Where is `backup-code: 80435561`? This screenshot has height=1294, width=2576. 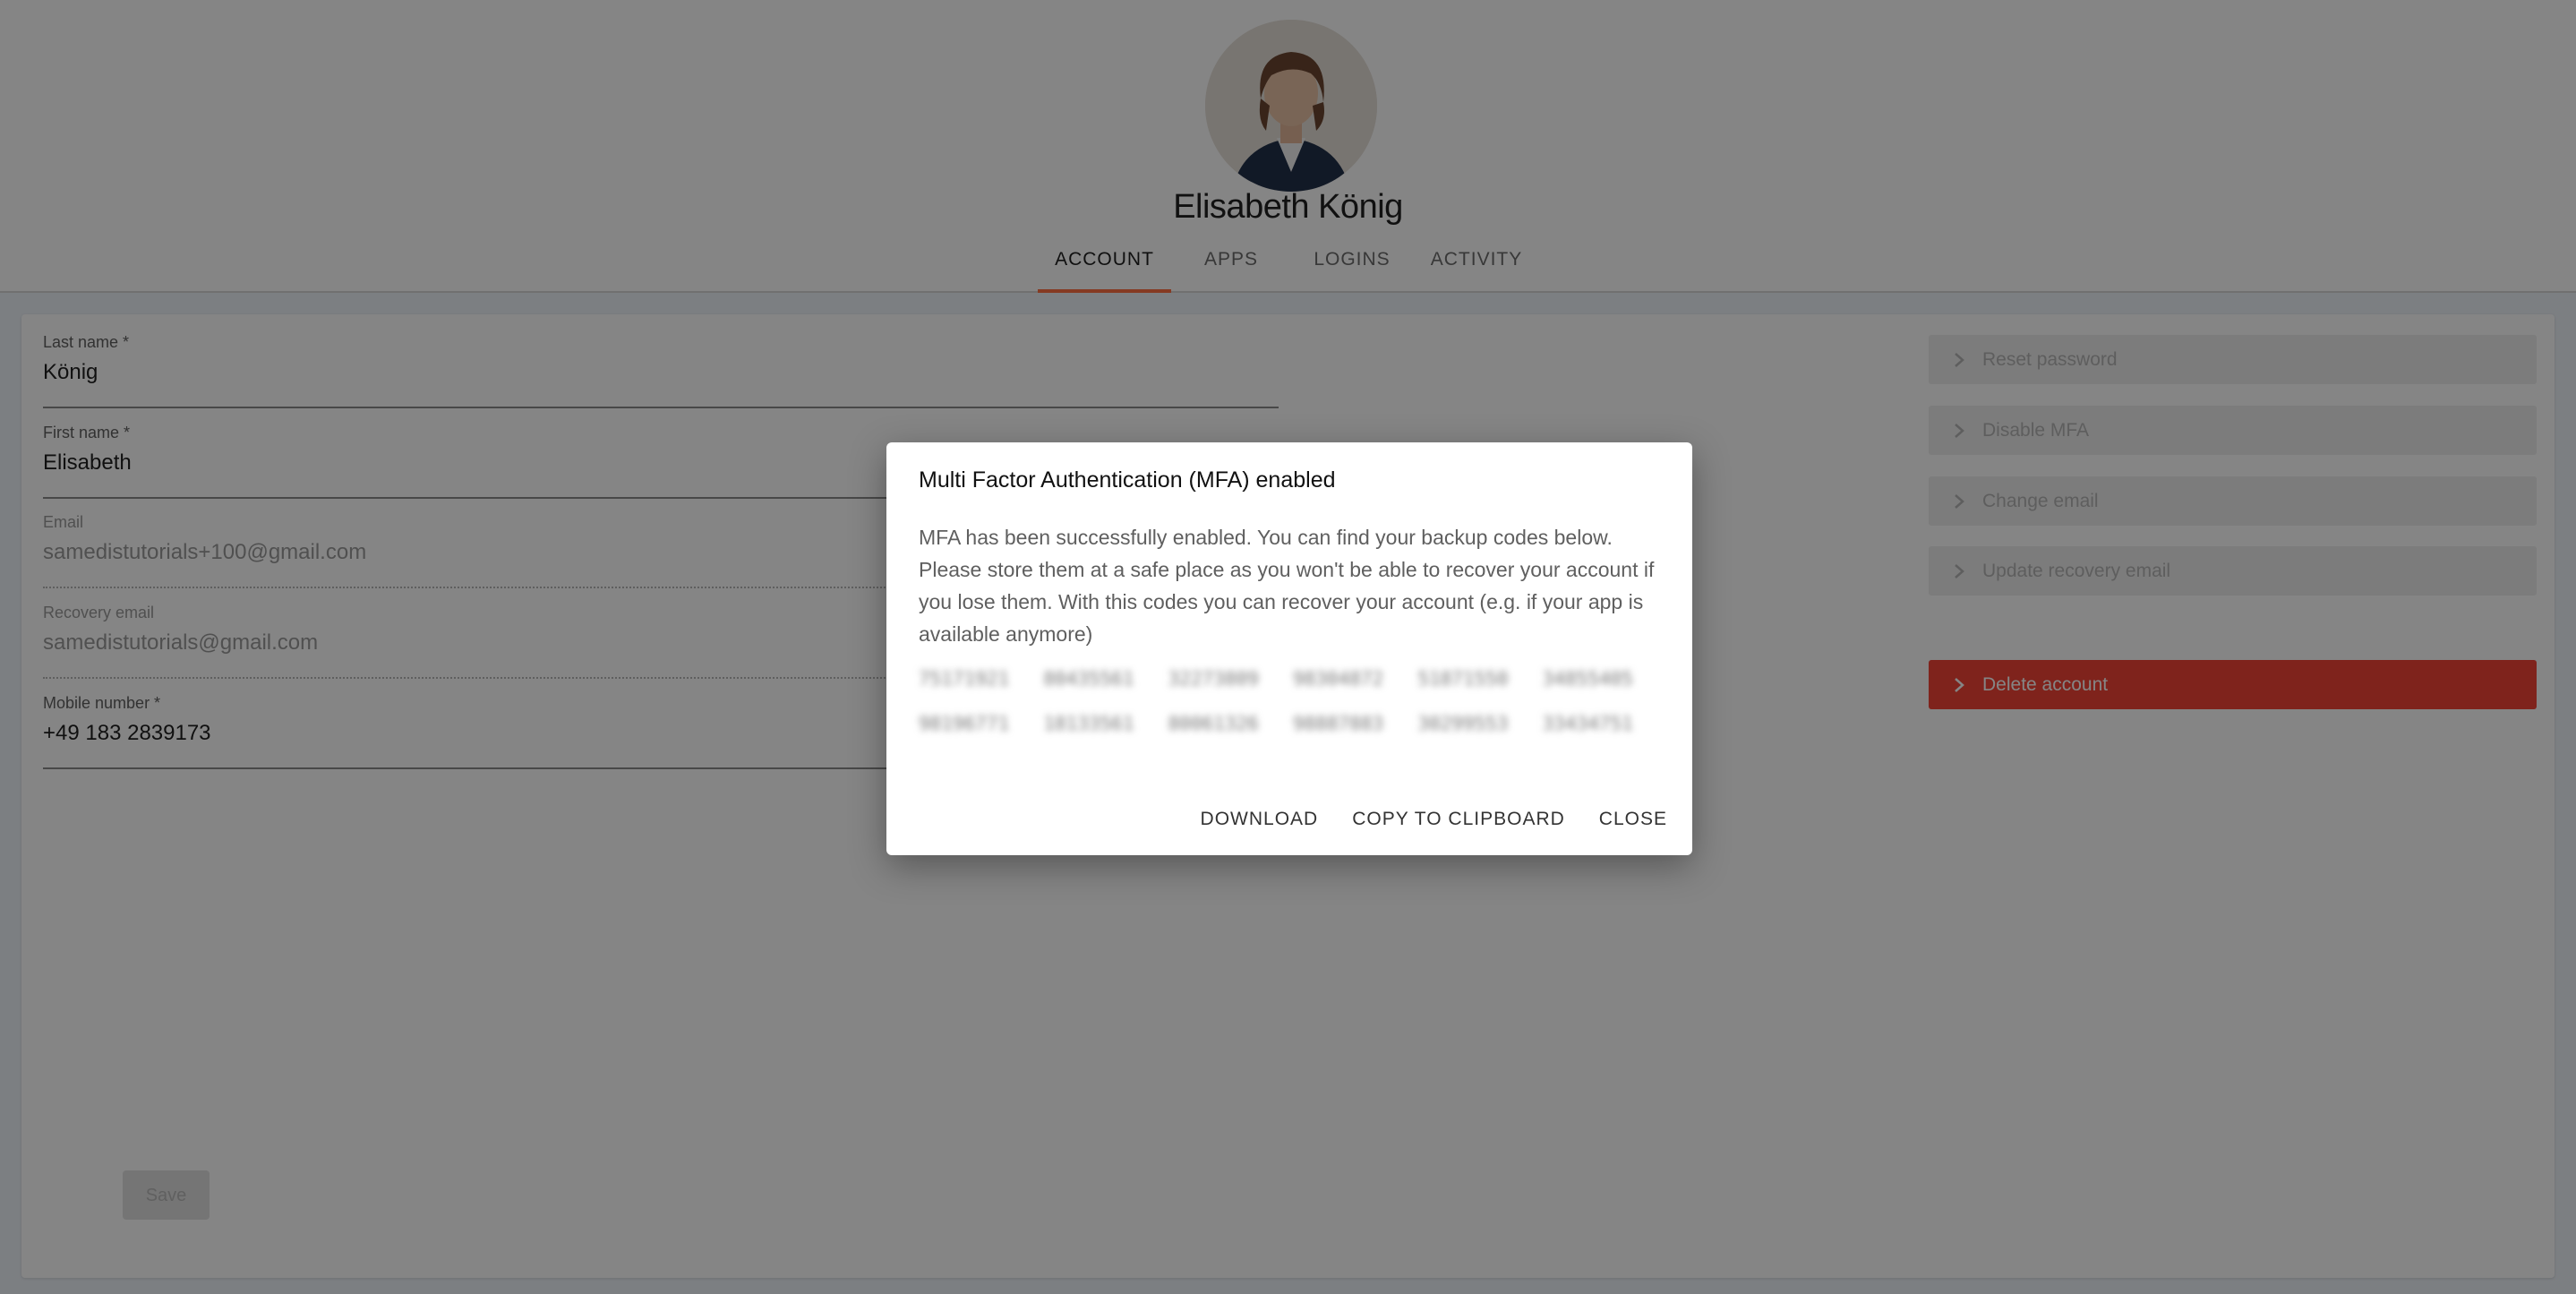 backup-code: 80435561 is located at coordinates (1088, 679).